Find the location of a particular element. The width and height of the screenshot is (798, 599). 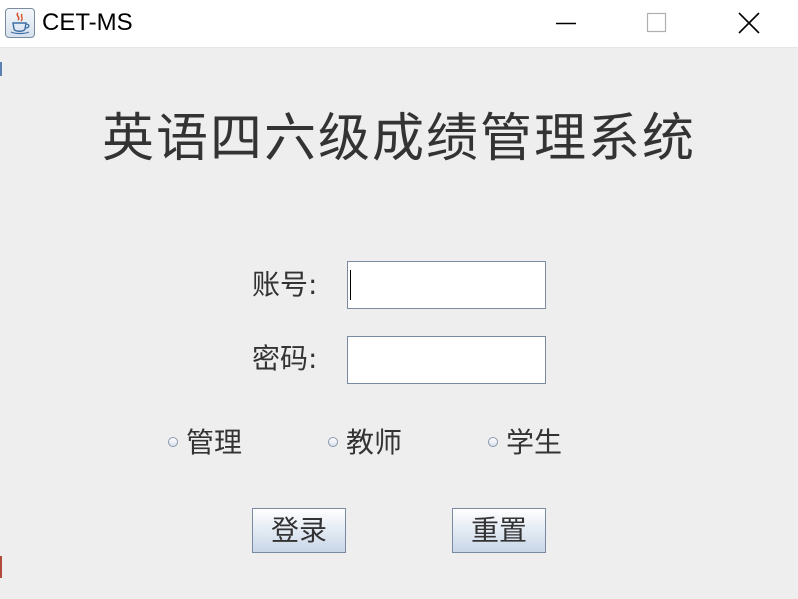

minimize-icon is located at coordinates (566, 23).